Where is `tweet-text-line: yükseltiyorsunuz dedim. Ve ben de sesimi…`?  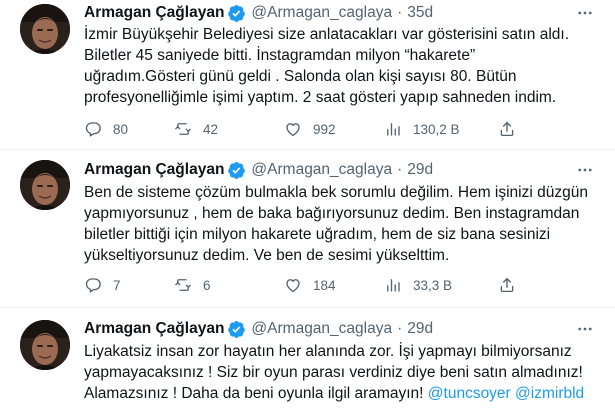
tweet-text-line: yükseltiyorsunuz dedim. Ve ben de sesimi… is located at coordinates (267, 255).